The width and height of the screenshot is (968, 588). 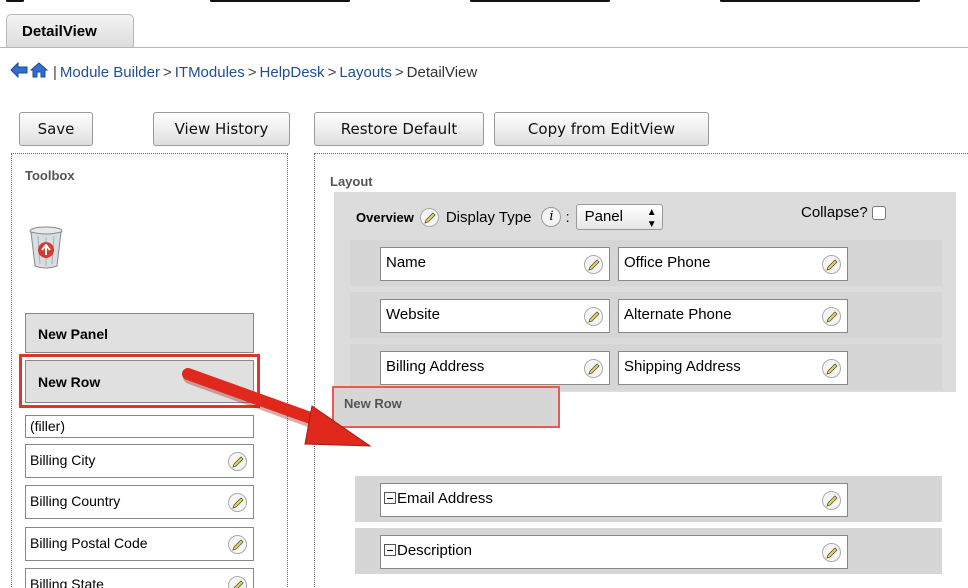 I want to click on updown-icon: ▲ ▼, so click(x=651, y=218).